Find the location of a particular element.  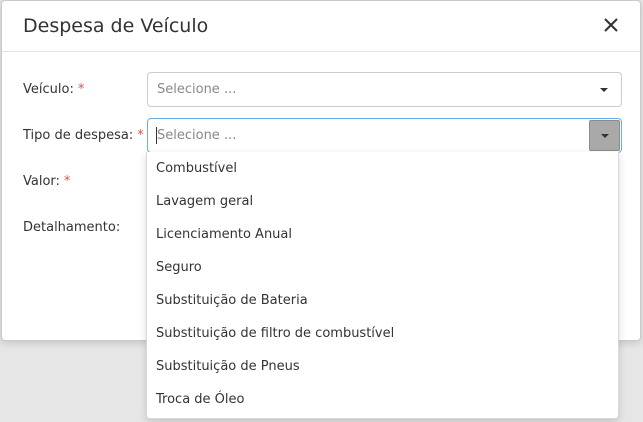

dropdown-option: Combustível is located at coordinates (382, 168).